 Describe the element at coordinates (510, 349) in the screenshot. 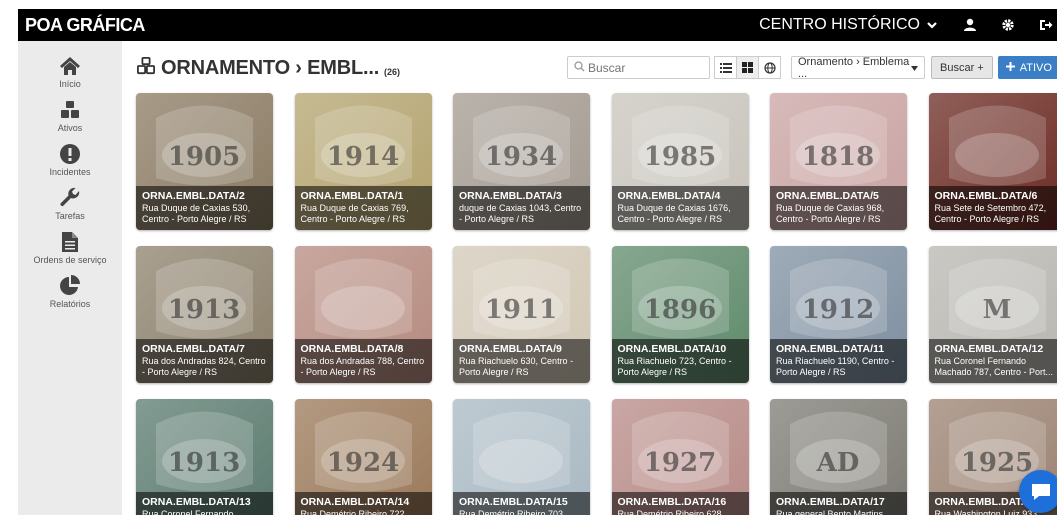

I see `asset-id: ORNA.EMBL.DATA/9` at that location.